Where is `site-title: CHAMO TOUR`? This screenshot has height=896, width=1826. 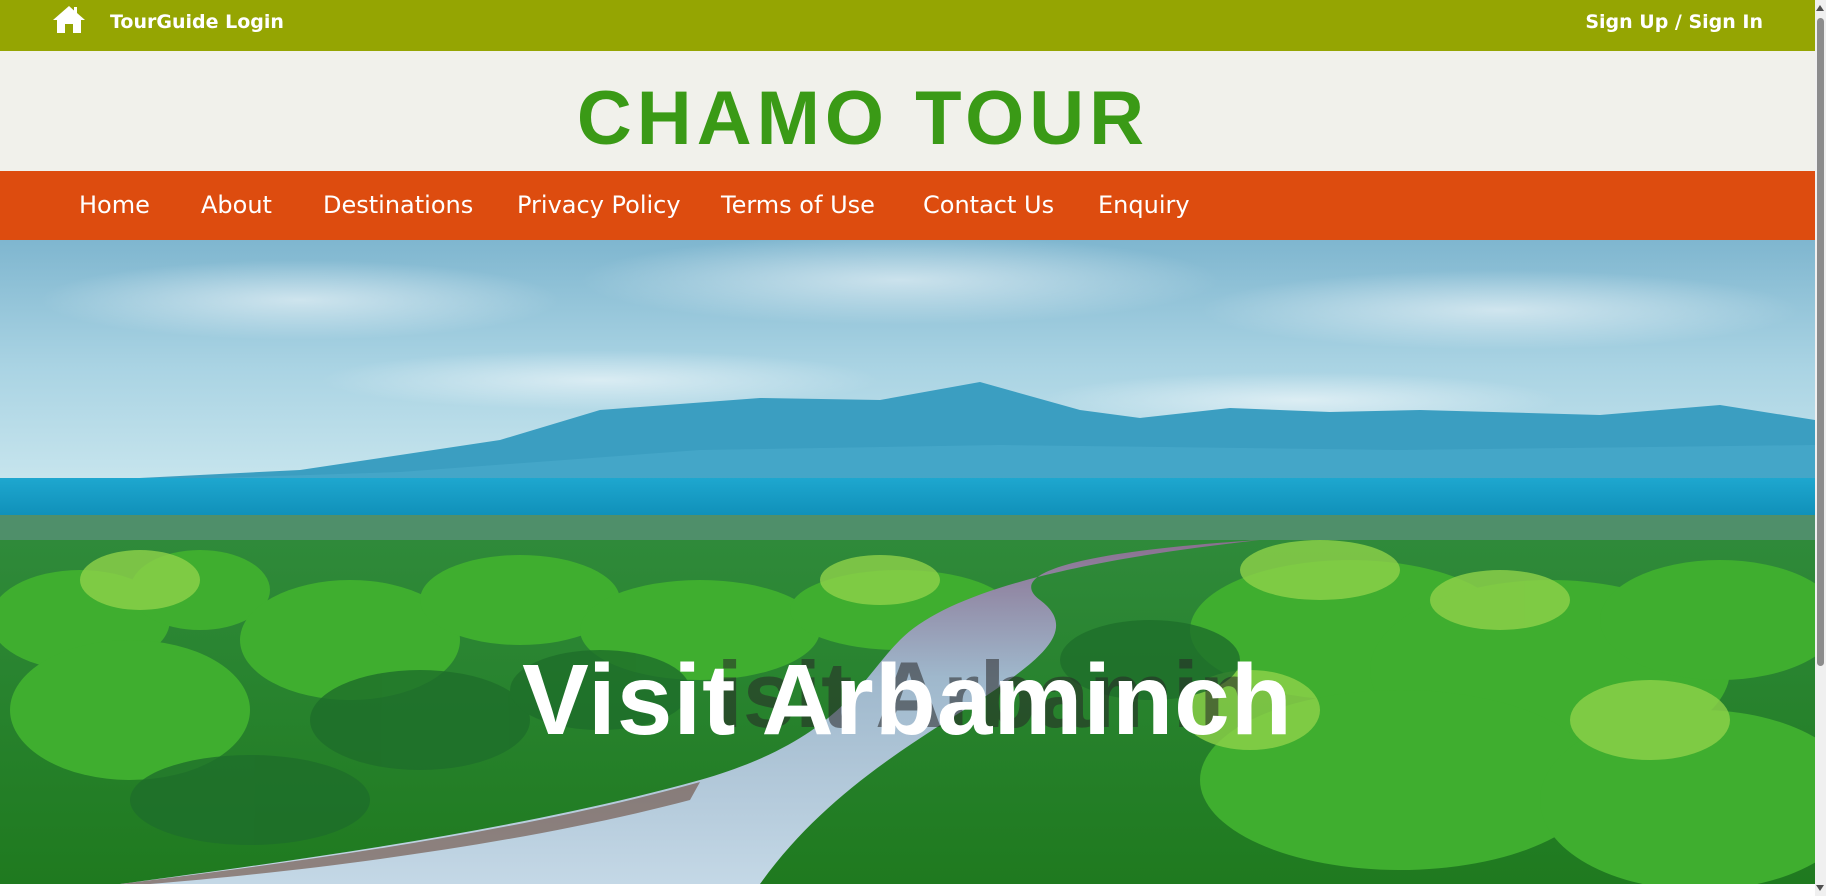 site-title: CHAMO TOUR is located at coordinates (863, 118).